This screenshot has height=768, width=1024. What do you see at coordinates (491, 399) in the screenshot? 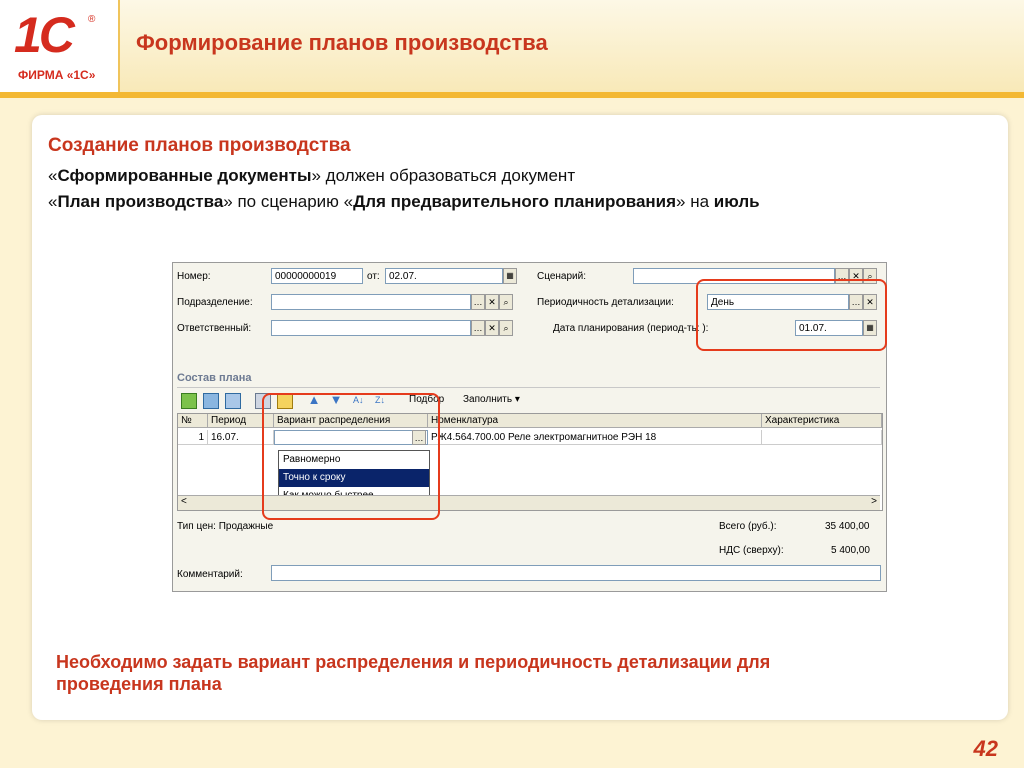
I see `fill-button: Заполнить ▾` at bounding box center [491, 399].